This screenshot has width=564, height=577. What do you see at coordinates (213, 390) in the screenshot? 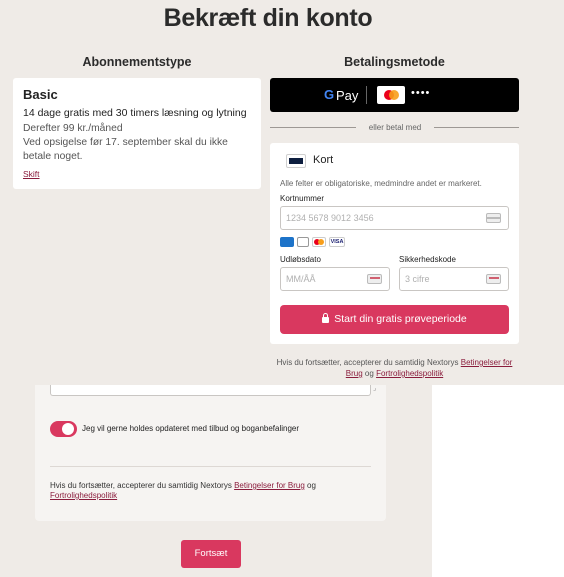
I see `form-input-partial: ⌟` at bounding box center [213, 390].